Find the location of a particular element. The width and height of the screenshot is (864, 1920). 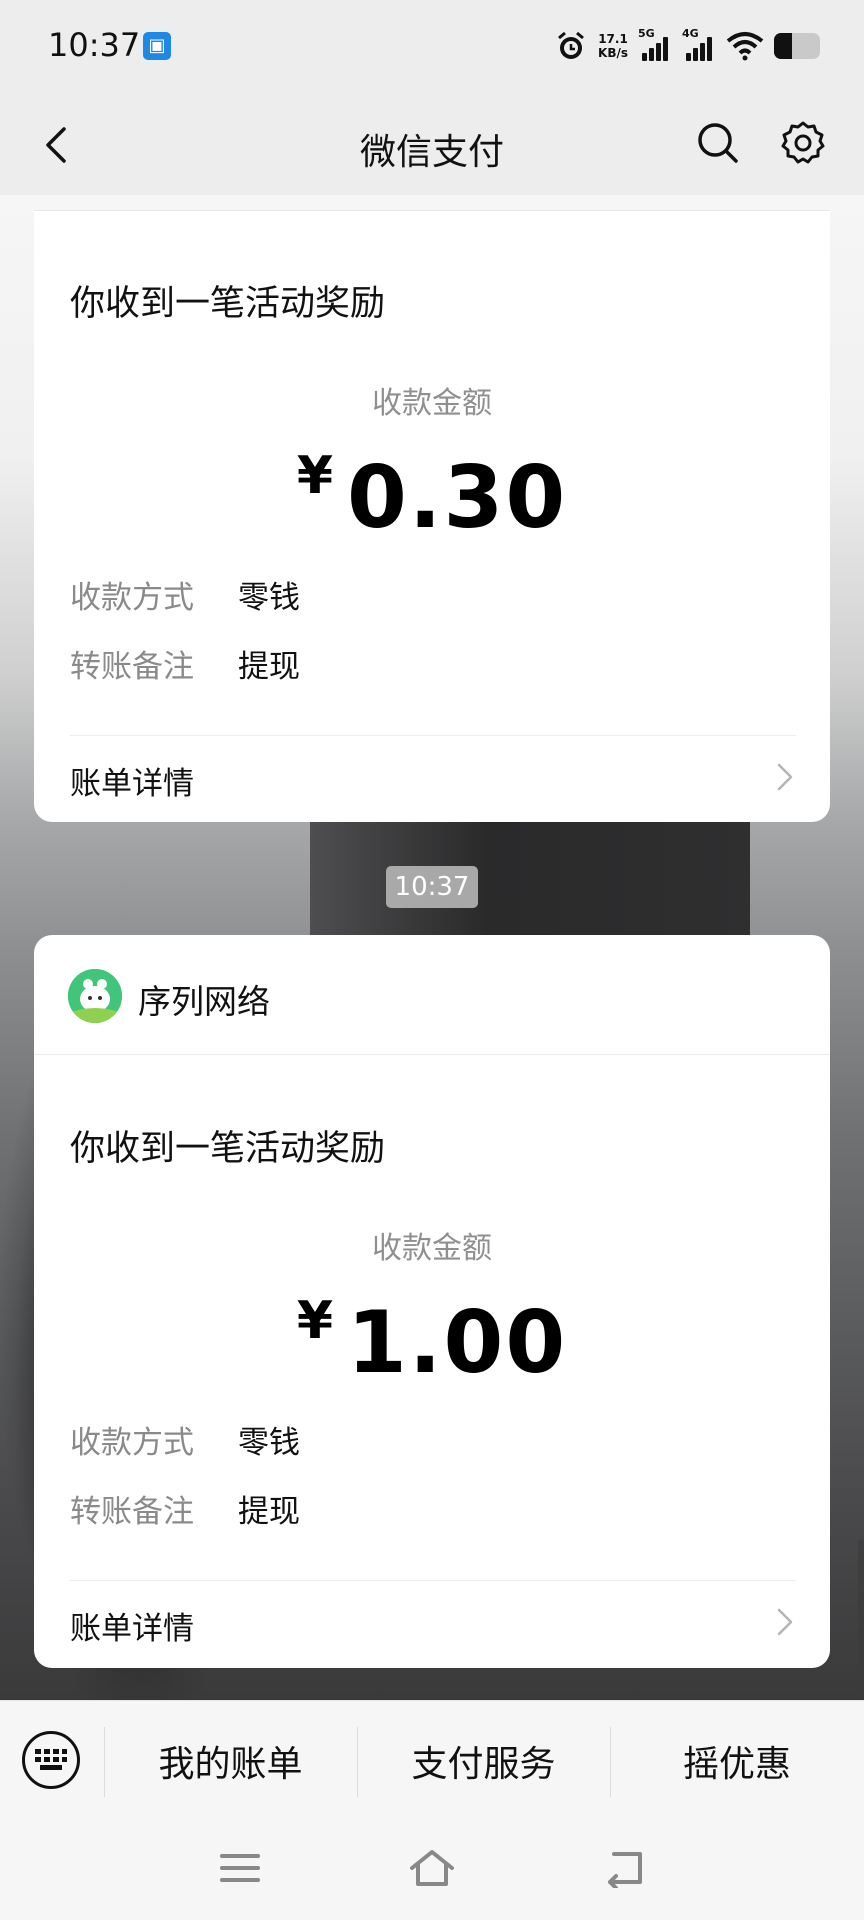

merchant-header: 序列网络 is located at coordinates (432, 995).